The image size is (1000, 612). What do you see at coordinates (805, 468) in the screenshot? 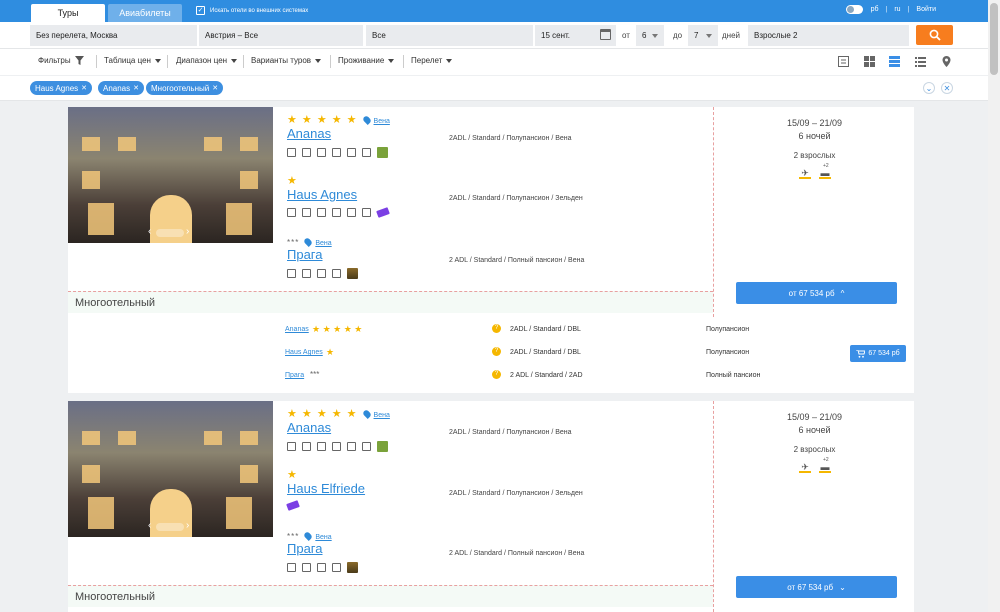
I see `plane-icon: ✈` at bounding box center [805, 468].